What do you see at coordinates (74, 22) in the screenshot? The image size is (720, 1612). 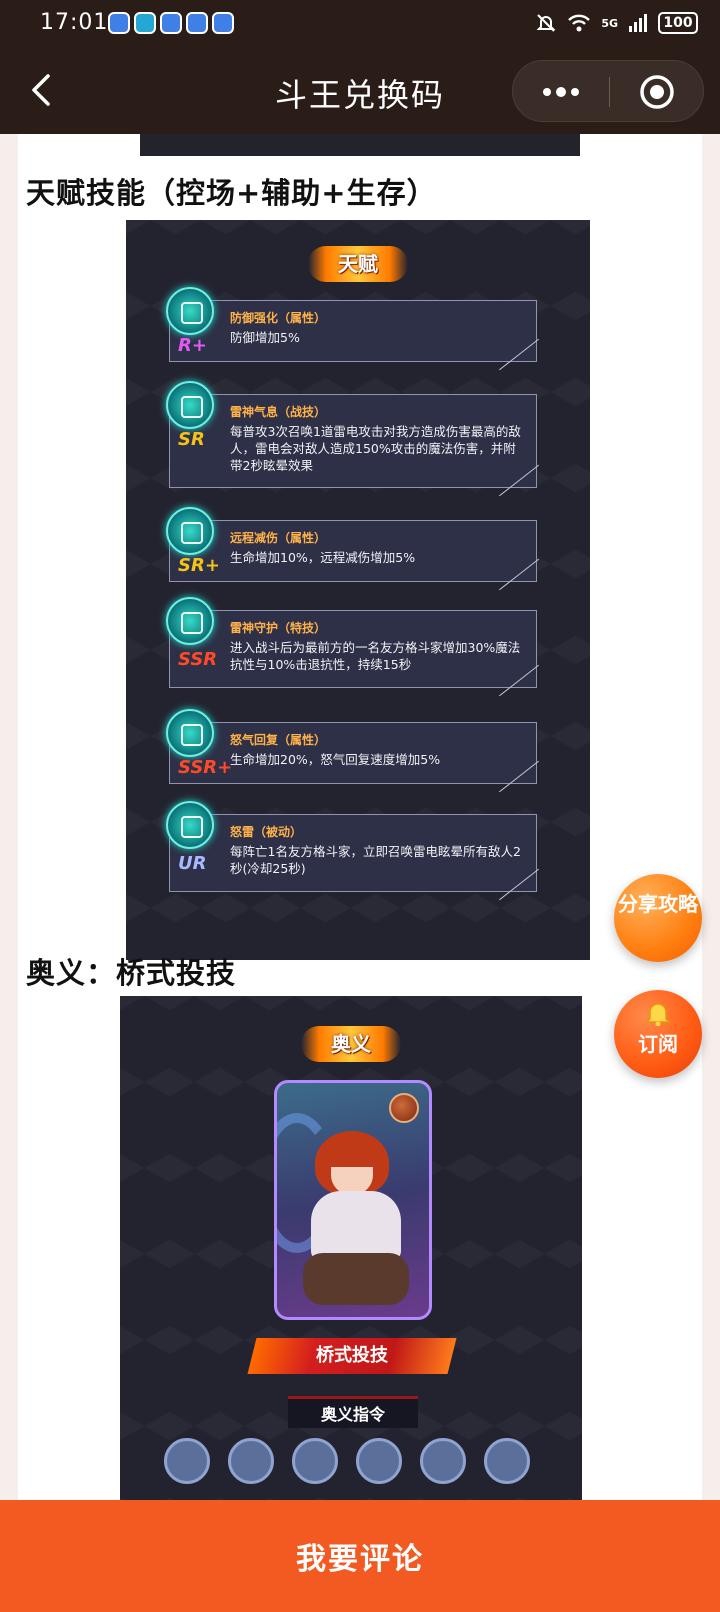 I see `status-time: 17:01` at bounding box center [74, 22].